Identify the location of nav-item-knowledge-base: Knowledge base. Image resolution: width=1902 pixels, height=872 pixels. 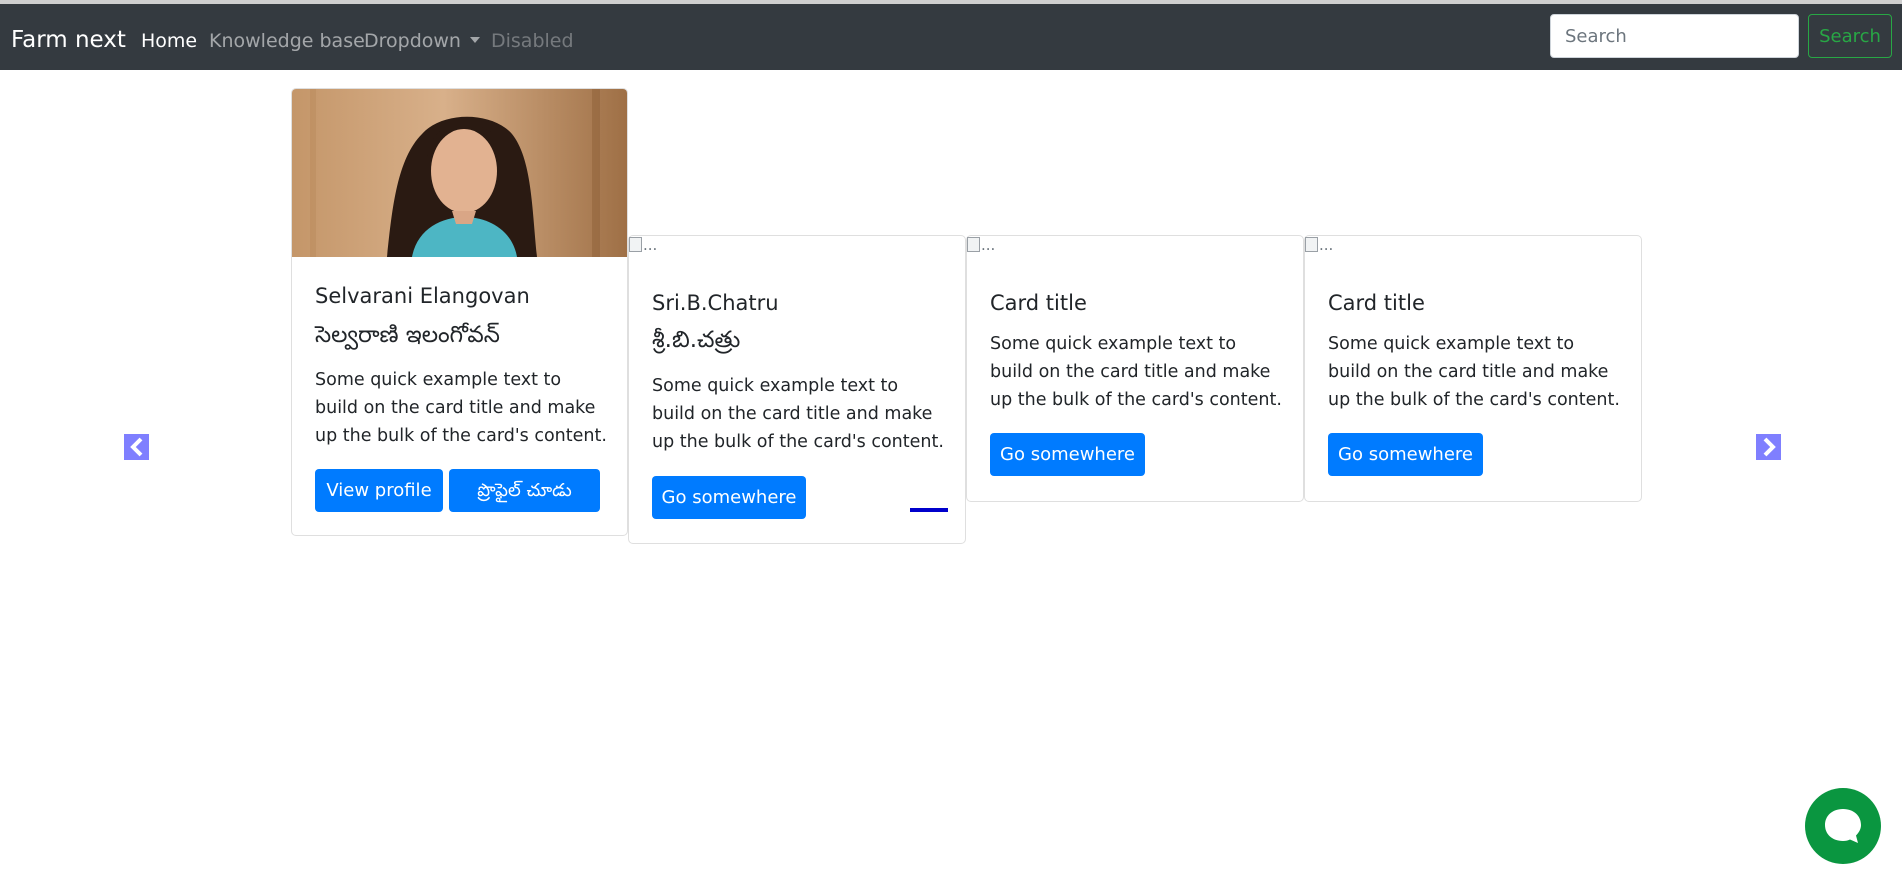
(287, 41).